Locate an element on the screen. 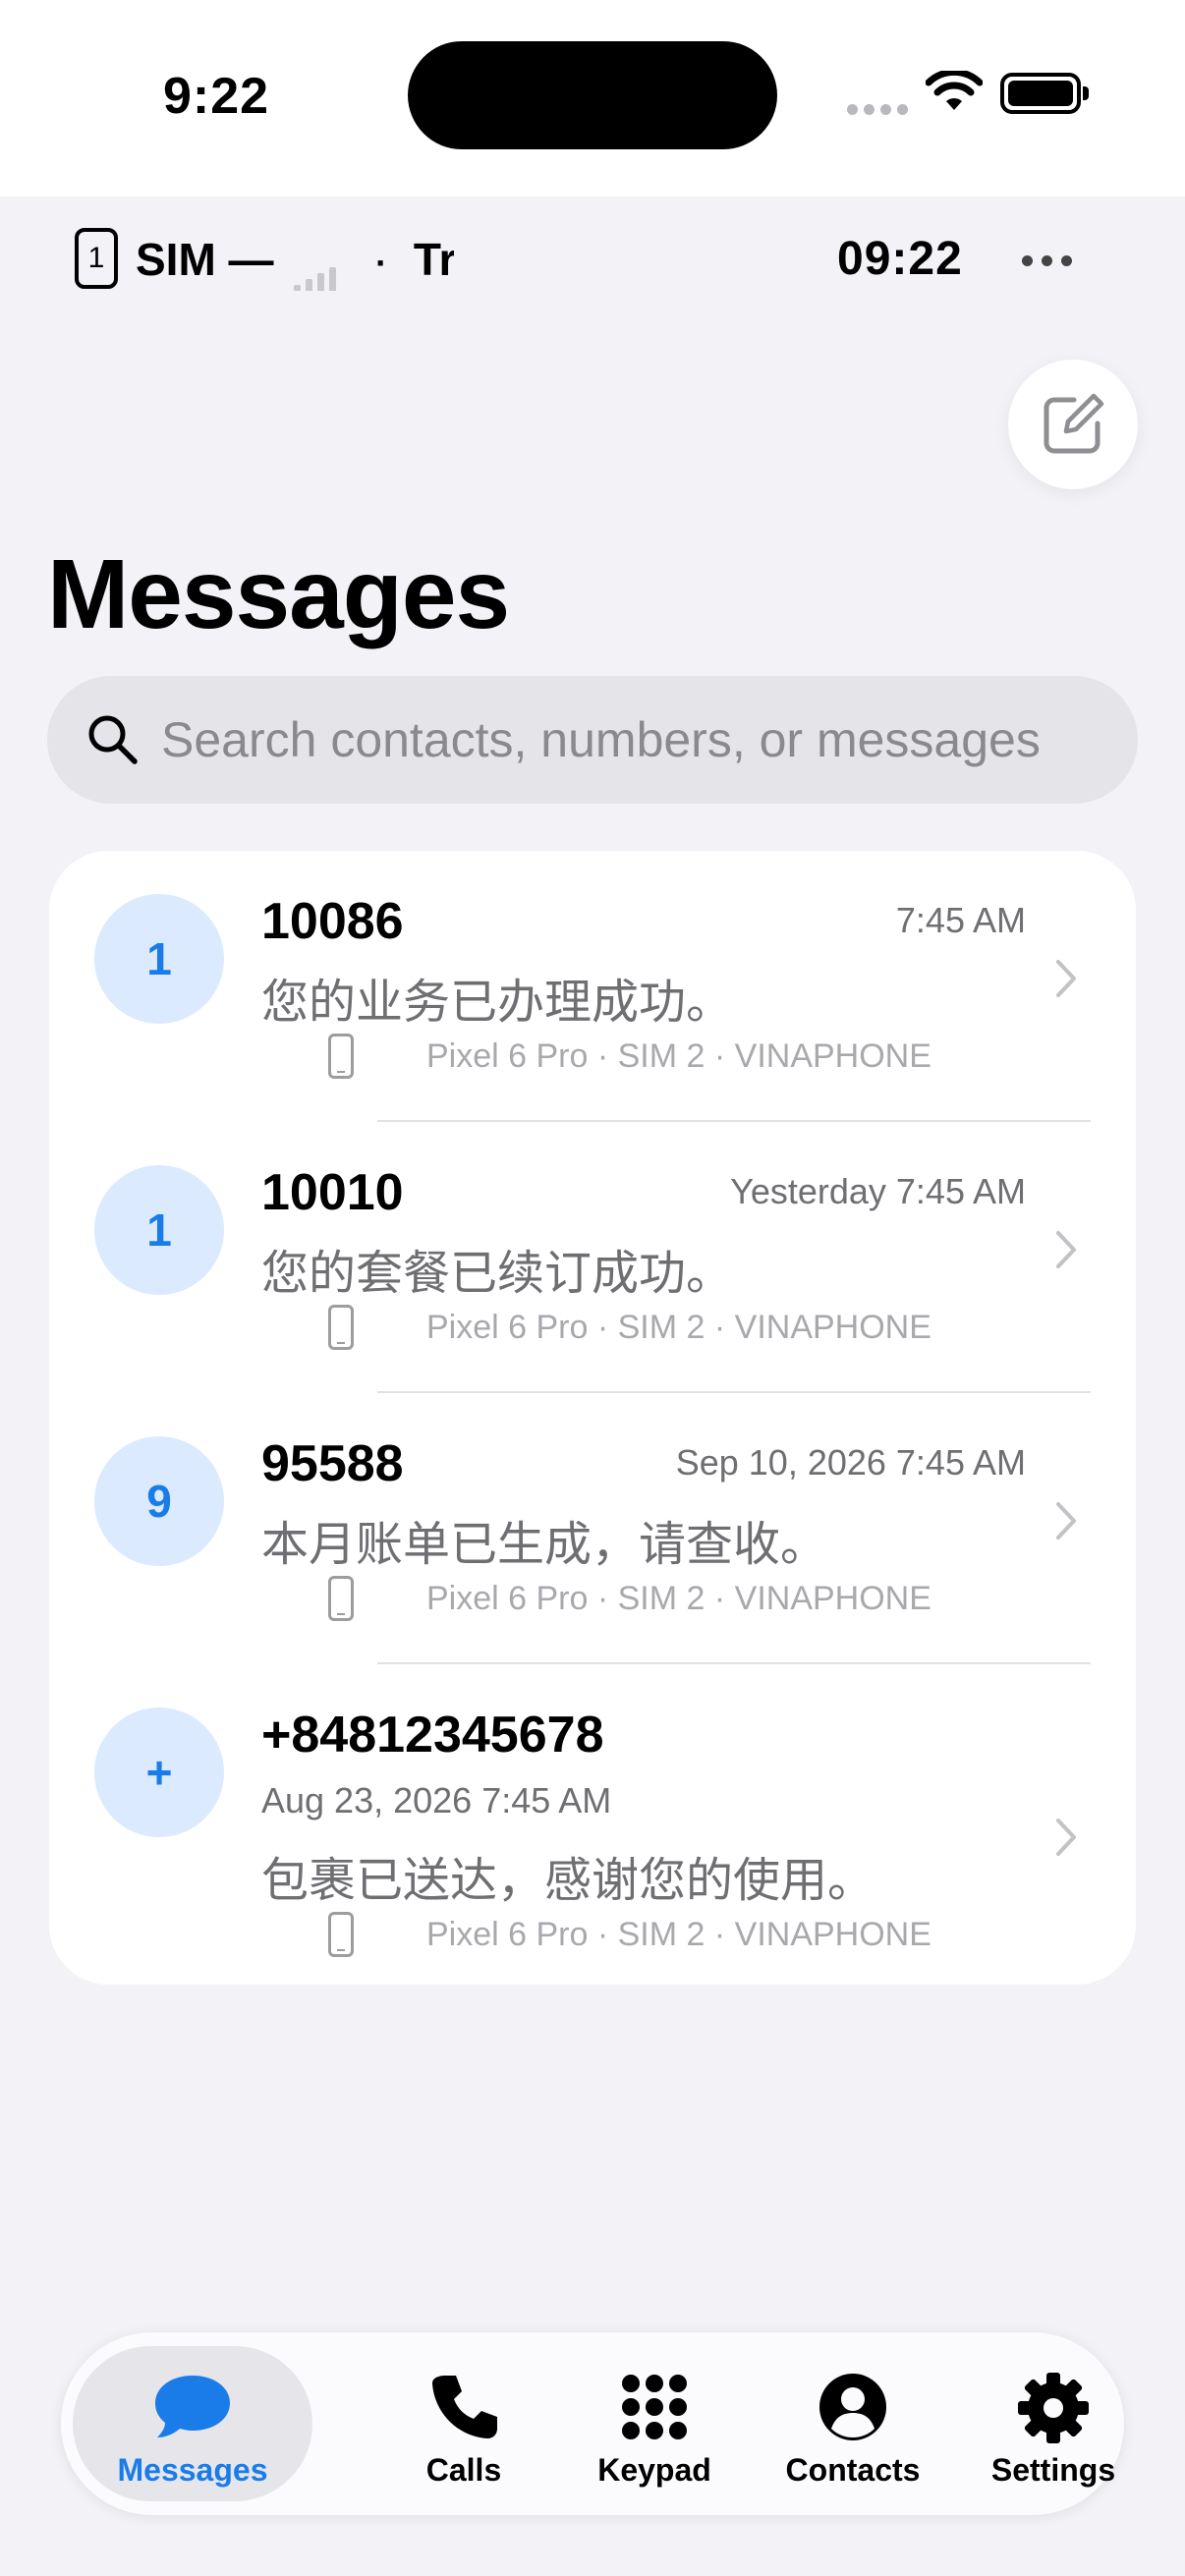 Image resolution: width=1185 pixels, height=2576 pixels. search-bar is located at coordinates (592, 740).